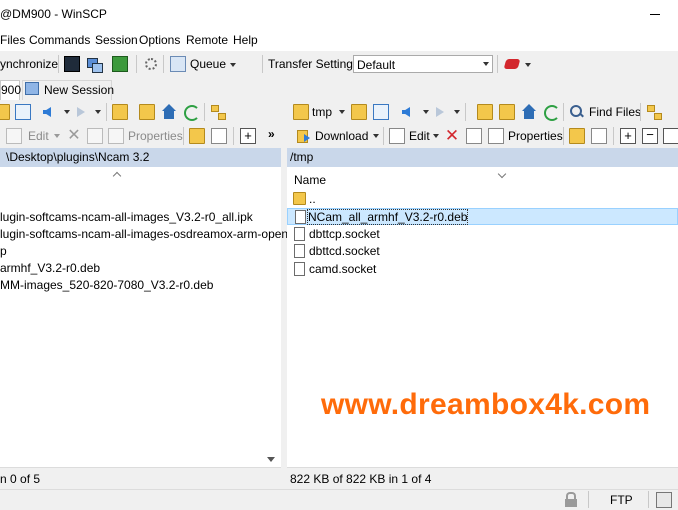 The height and width of the screenshot is (510, 678). I want to click on queue-icon, so click(178, 64).